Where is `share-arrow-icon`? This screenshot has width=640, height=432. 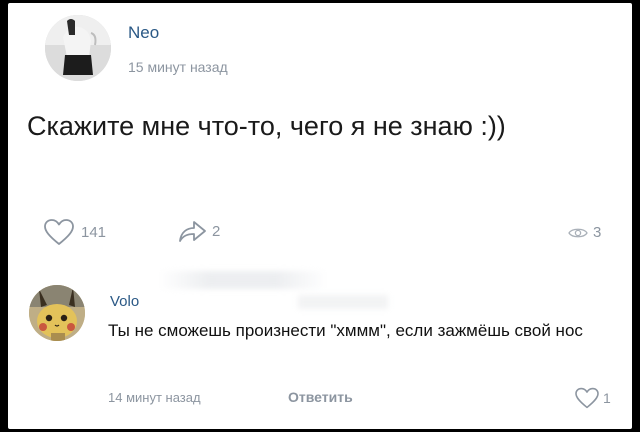 share-arrow-icon is located at coordinates (192, 231).